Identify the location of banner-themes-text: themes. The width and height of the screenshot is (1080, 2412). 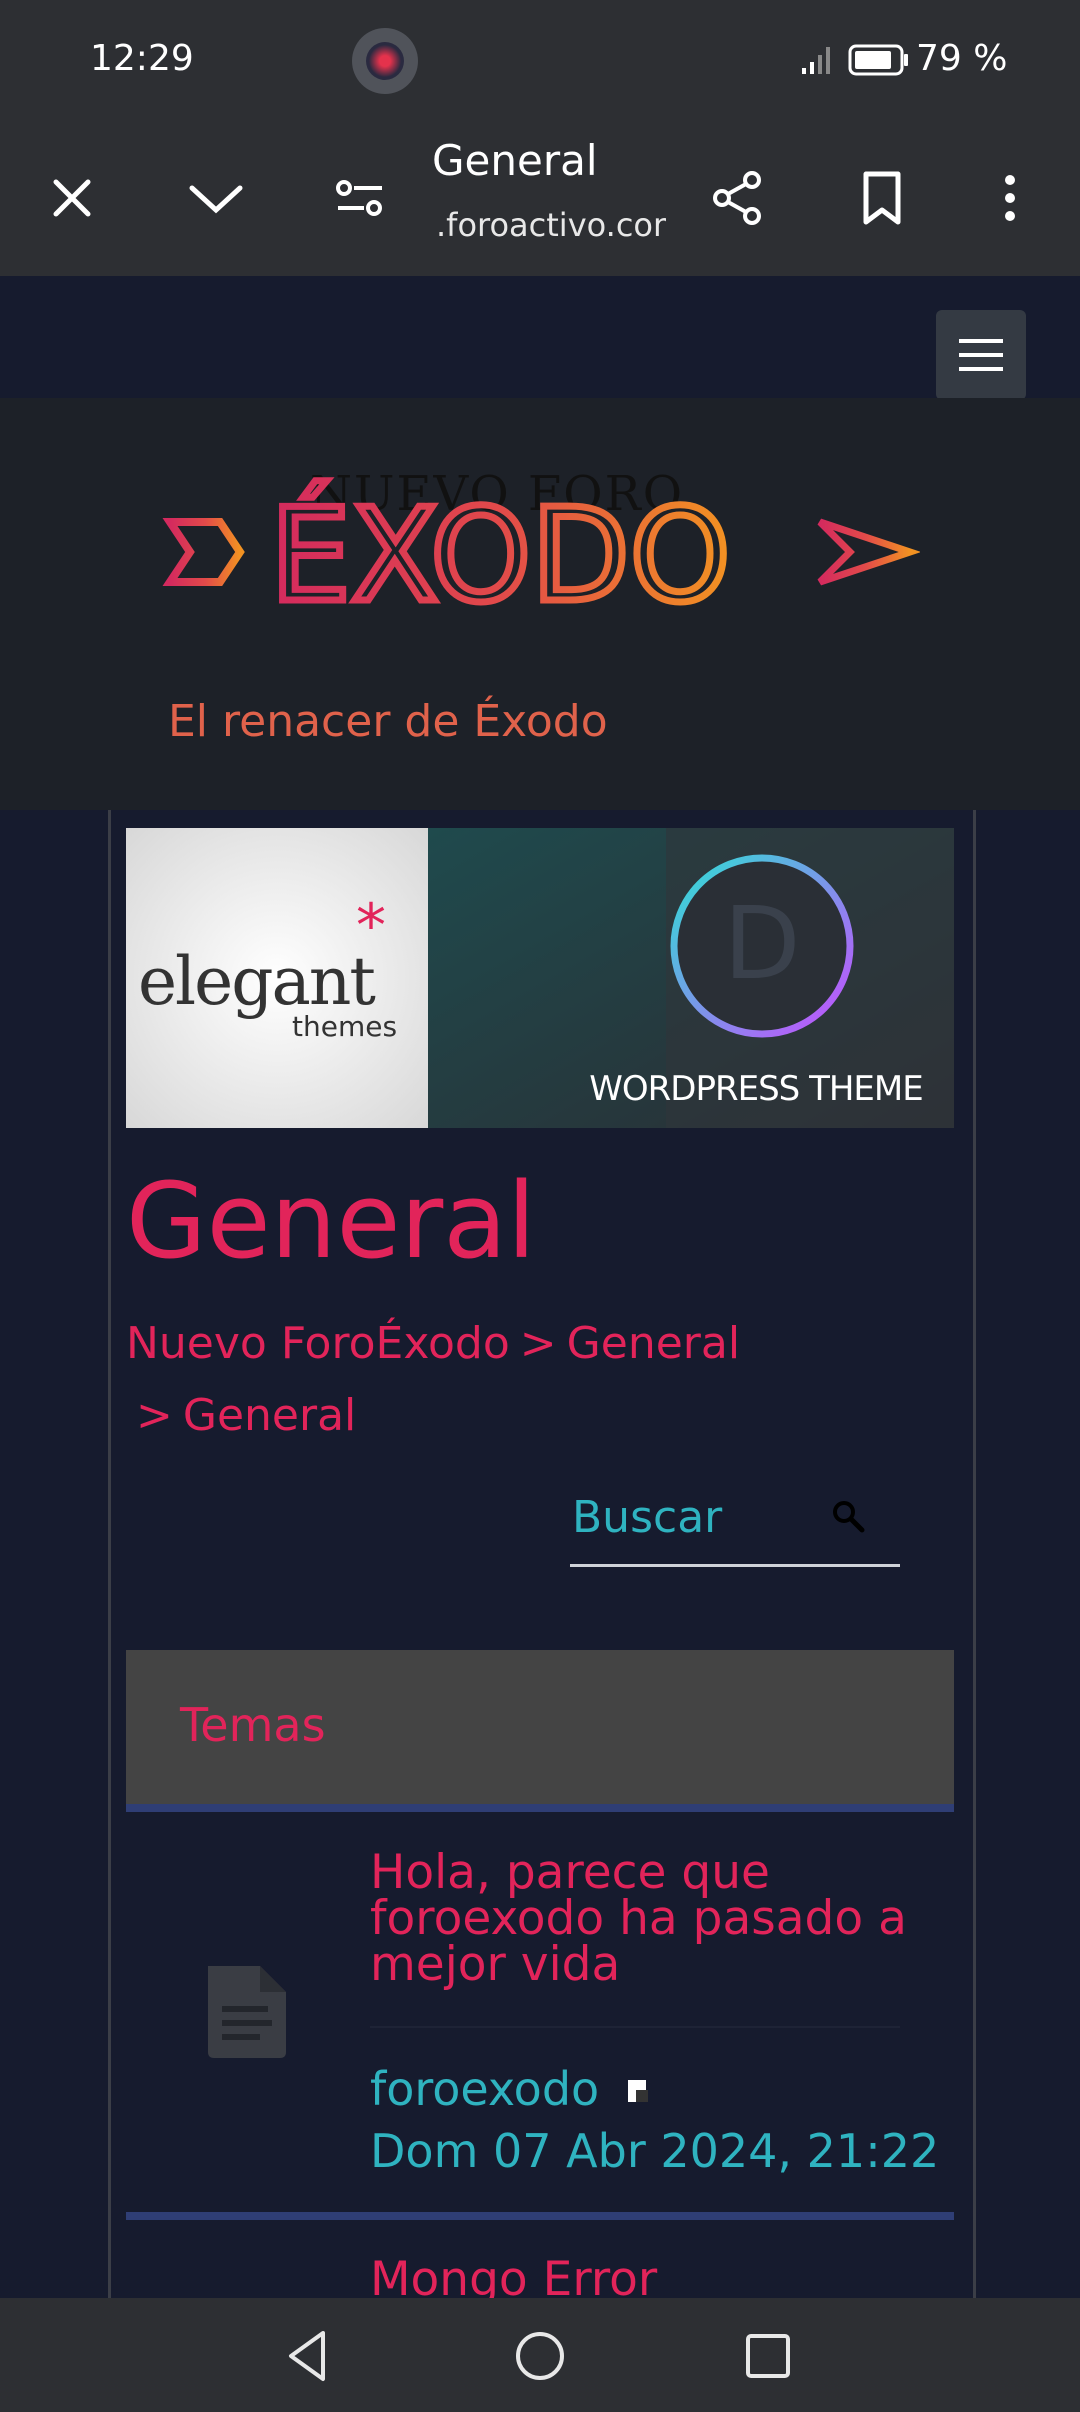
(344, 1026).